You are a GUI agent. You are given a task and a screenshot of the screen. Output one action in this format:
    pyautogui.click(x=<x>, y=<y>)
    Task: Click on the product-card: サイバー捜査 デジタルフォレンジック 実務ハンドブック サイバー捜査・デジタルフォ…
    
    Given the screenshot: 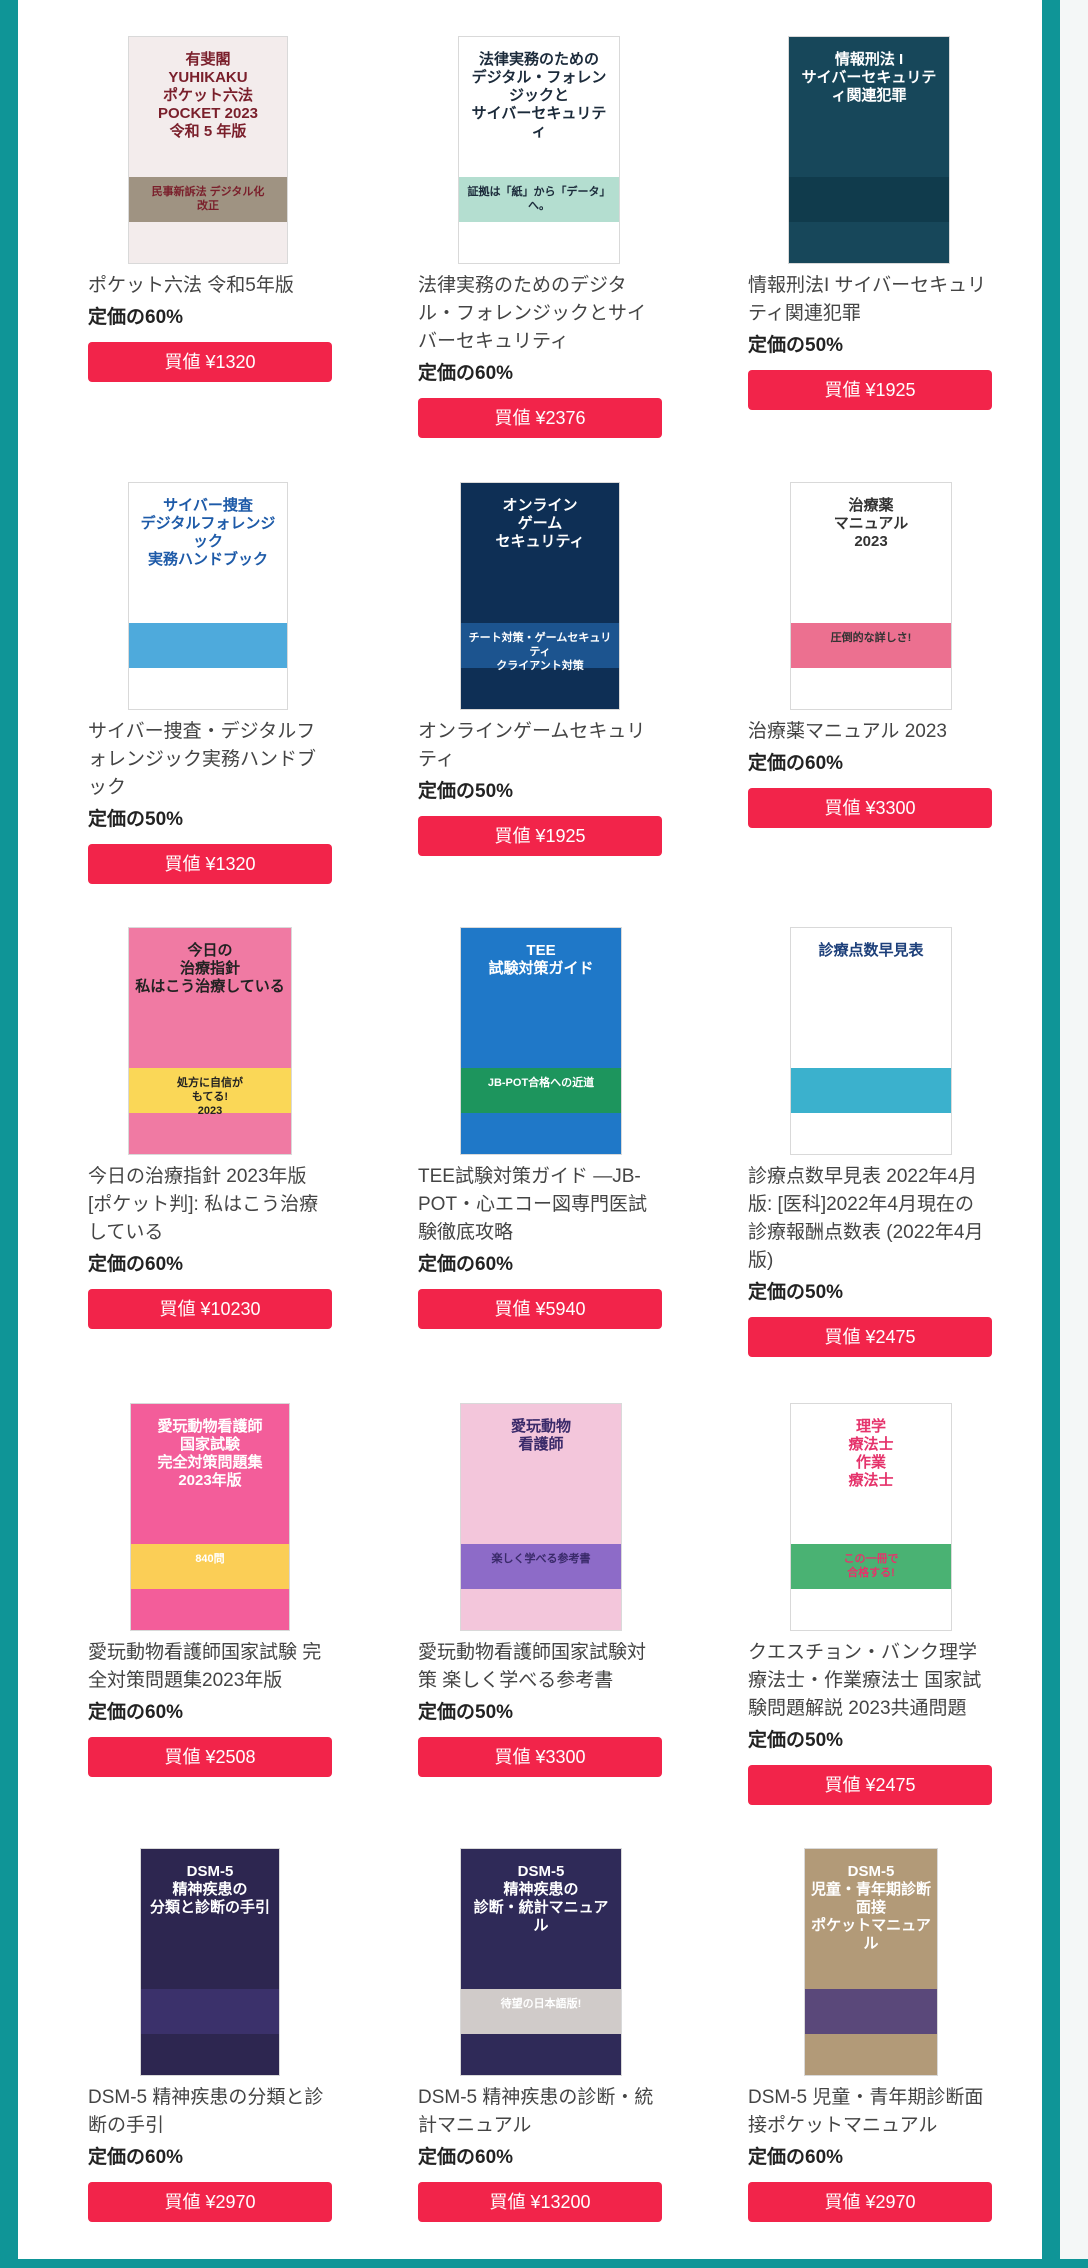 What is the action you would take?
    pyautogui.click(x=210, y=692)
    